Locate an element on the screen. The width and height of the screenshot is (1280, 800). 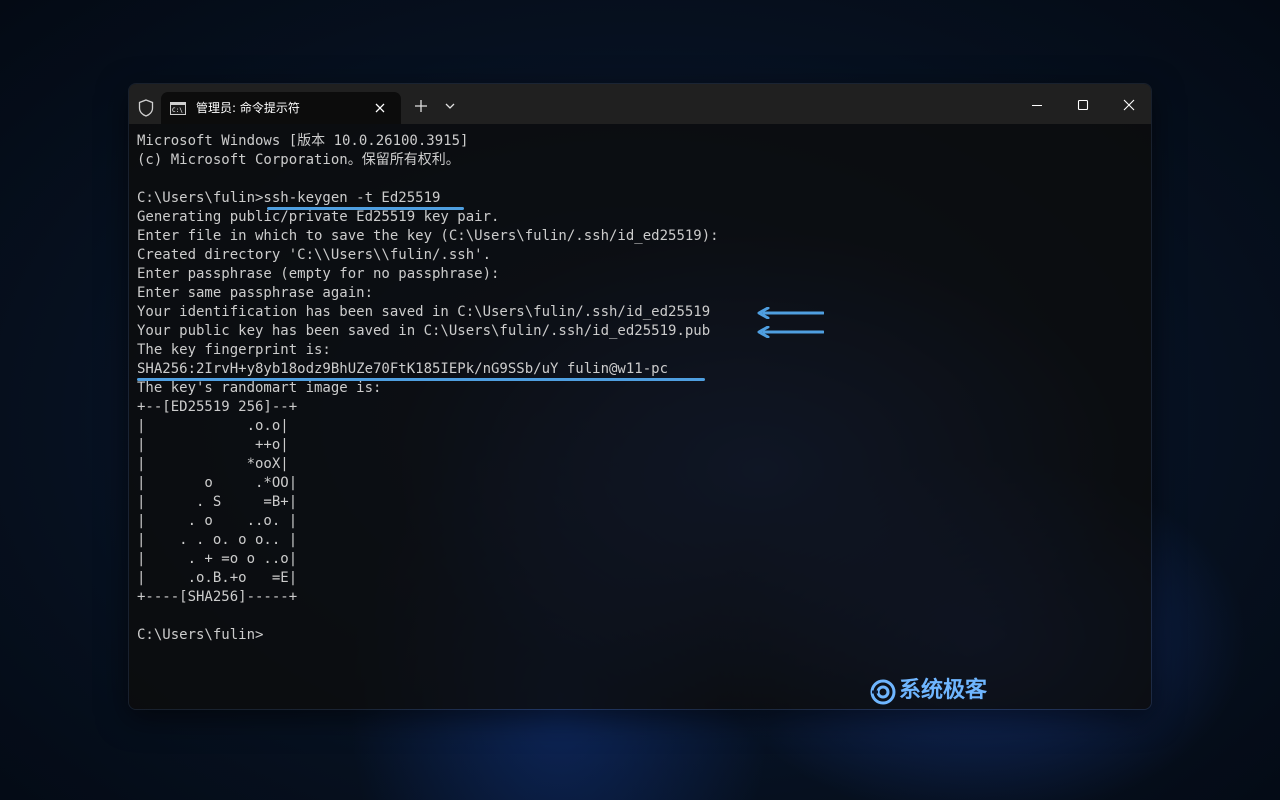
terminal-line: Microsoft Windows [版本 10.0.26100.3915] is located at coordinates (303, 141).